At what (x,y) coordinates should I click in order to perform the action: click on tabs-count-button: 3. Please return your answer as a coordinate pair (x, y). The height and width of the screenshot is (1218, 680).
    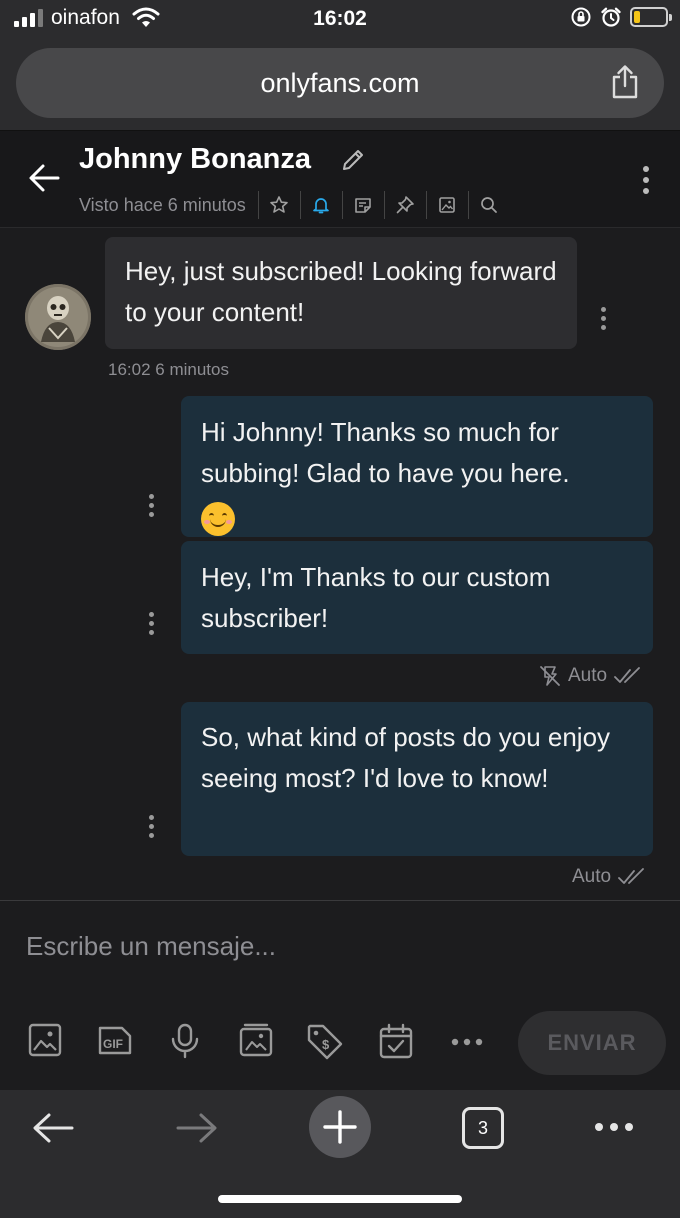
    Looking at the image, I should click on (483, 1128).